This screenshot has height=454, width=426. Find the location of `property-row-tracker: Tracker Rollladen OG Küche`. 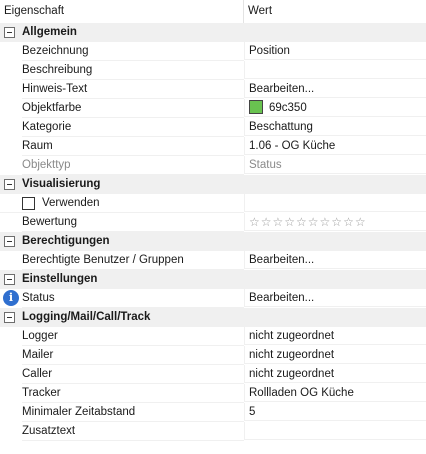

property-row-tracker: Tracker Rollladen OG Küche is located at coordinates (213, 393).